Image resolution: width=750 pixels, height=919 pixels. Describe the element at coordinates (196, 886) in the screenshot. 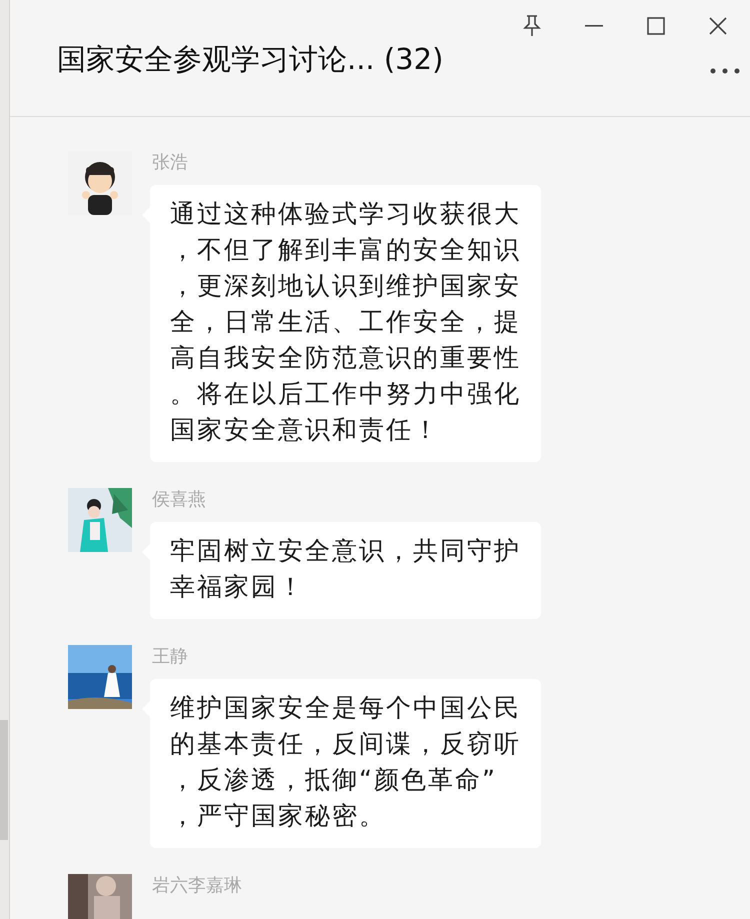

I see `sender-name: 岩六李嘉琳` at that location.